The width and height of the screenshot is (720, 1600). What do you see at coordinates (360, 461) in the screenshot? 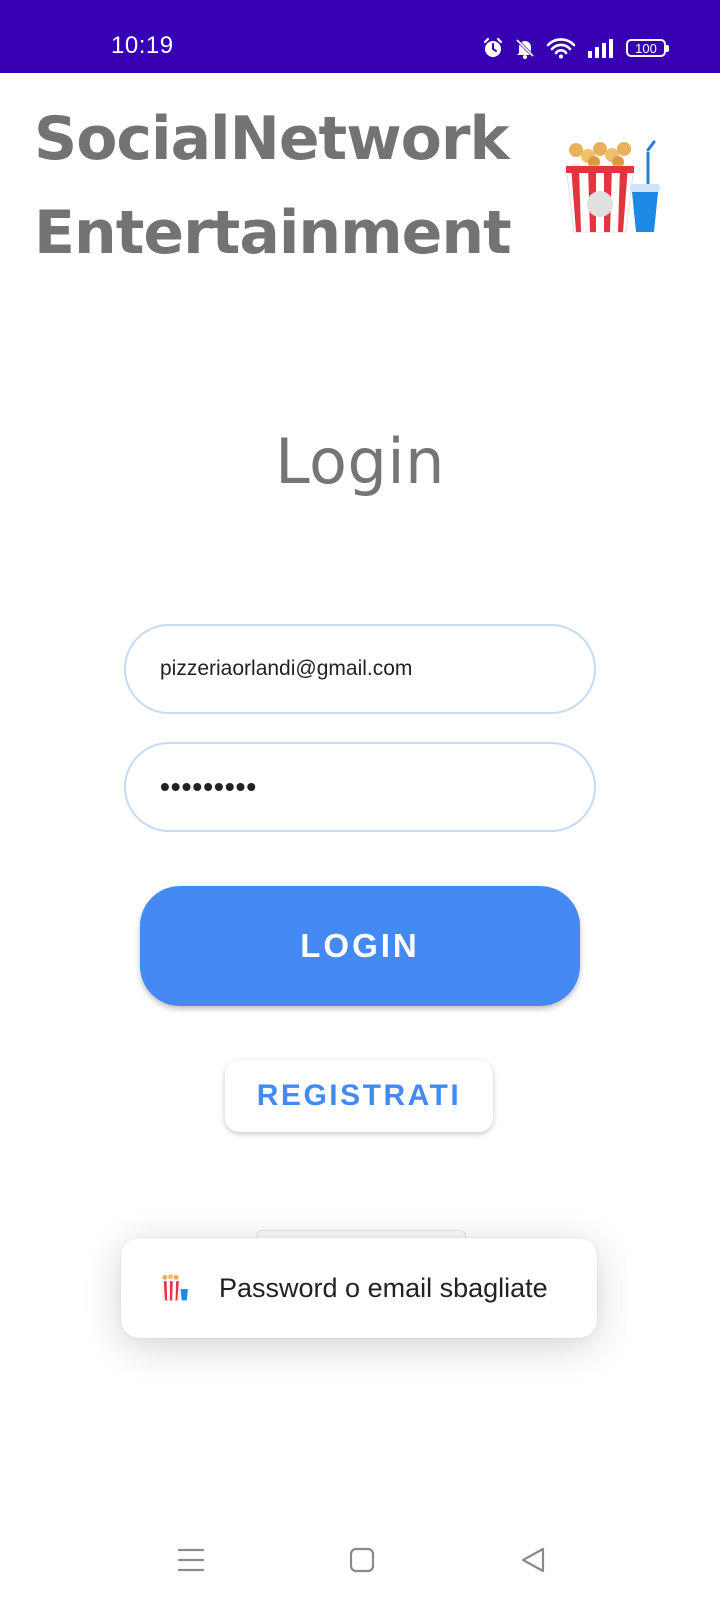
I see `login-heading: Login` at bounding box center [360, 461].